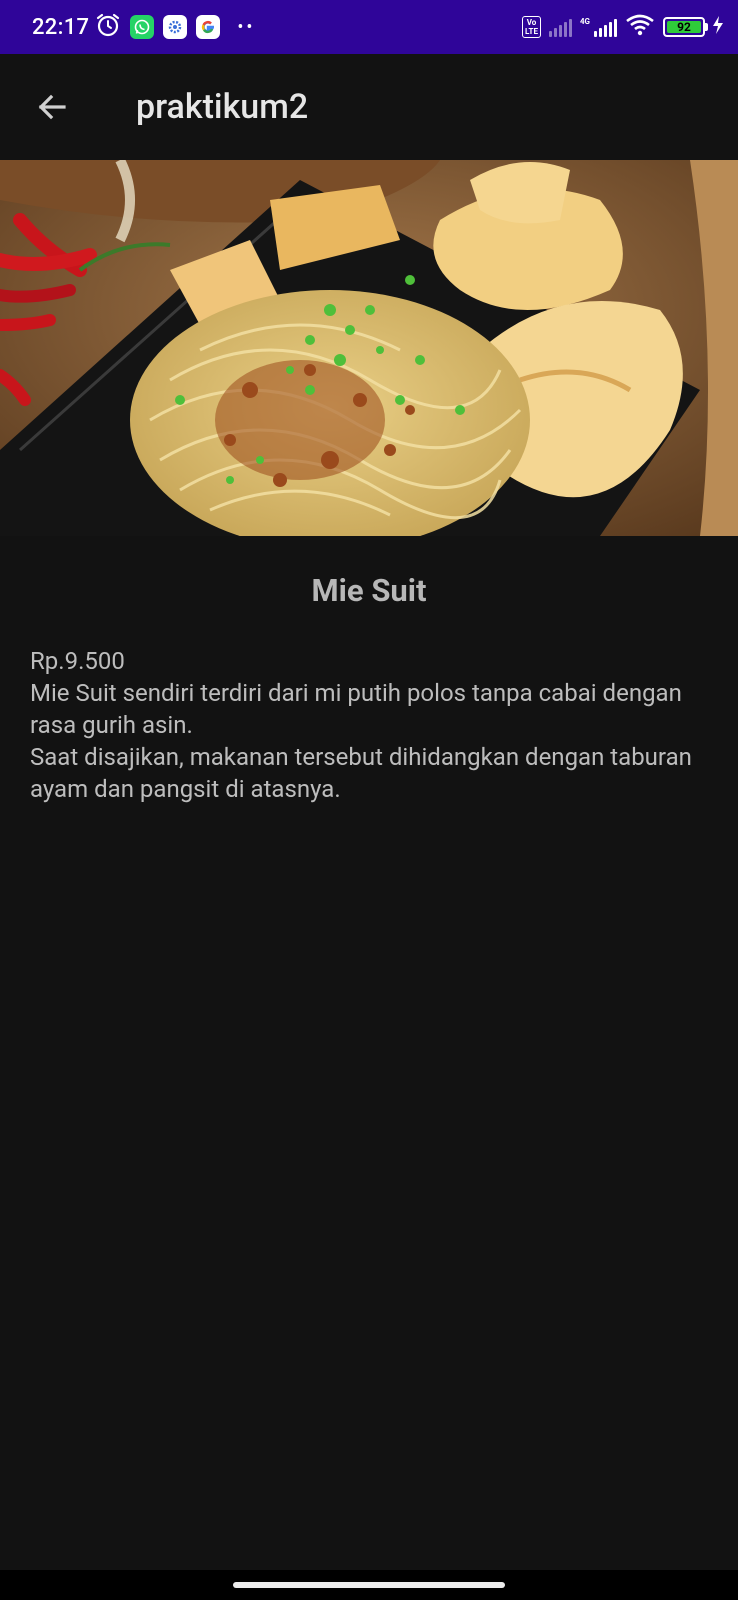 The width and height of the screenshot is (738, 1600). I want to click on notification-icons: ••, so click(175, 27).